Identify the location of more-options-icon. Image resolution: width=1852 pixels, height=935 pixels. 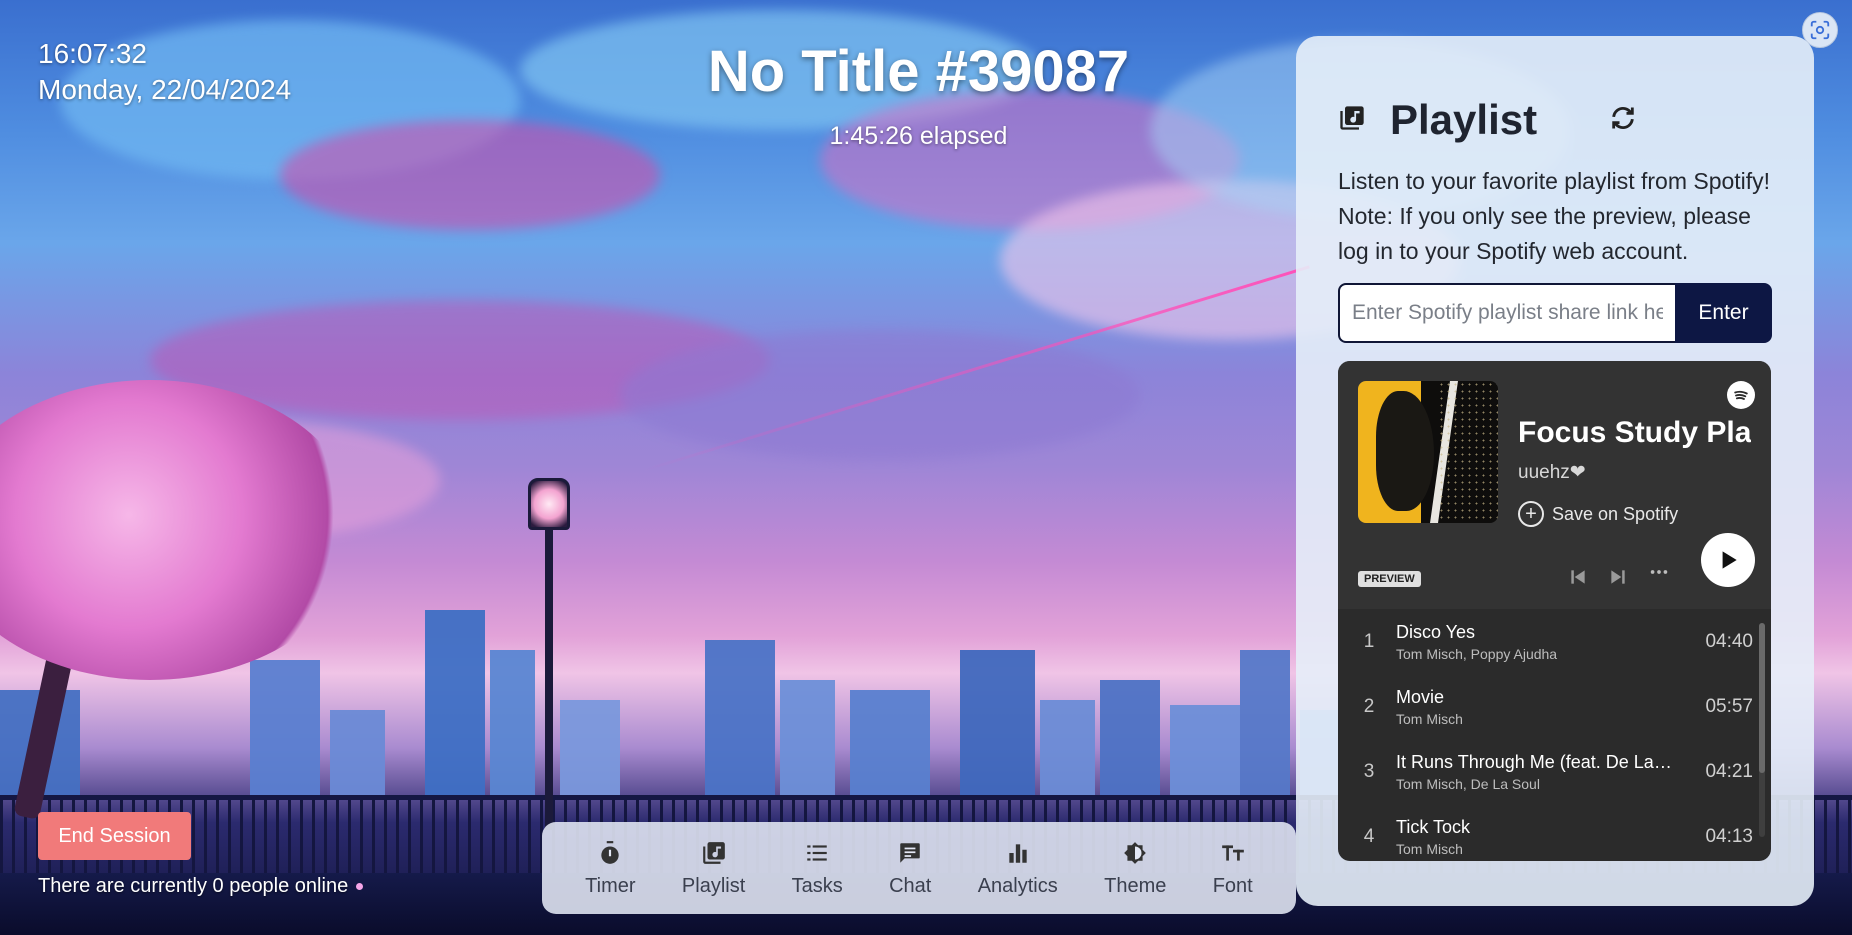
(1659, 575).